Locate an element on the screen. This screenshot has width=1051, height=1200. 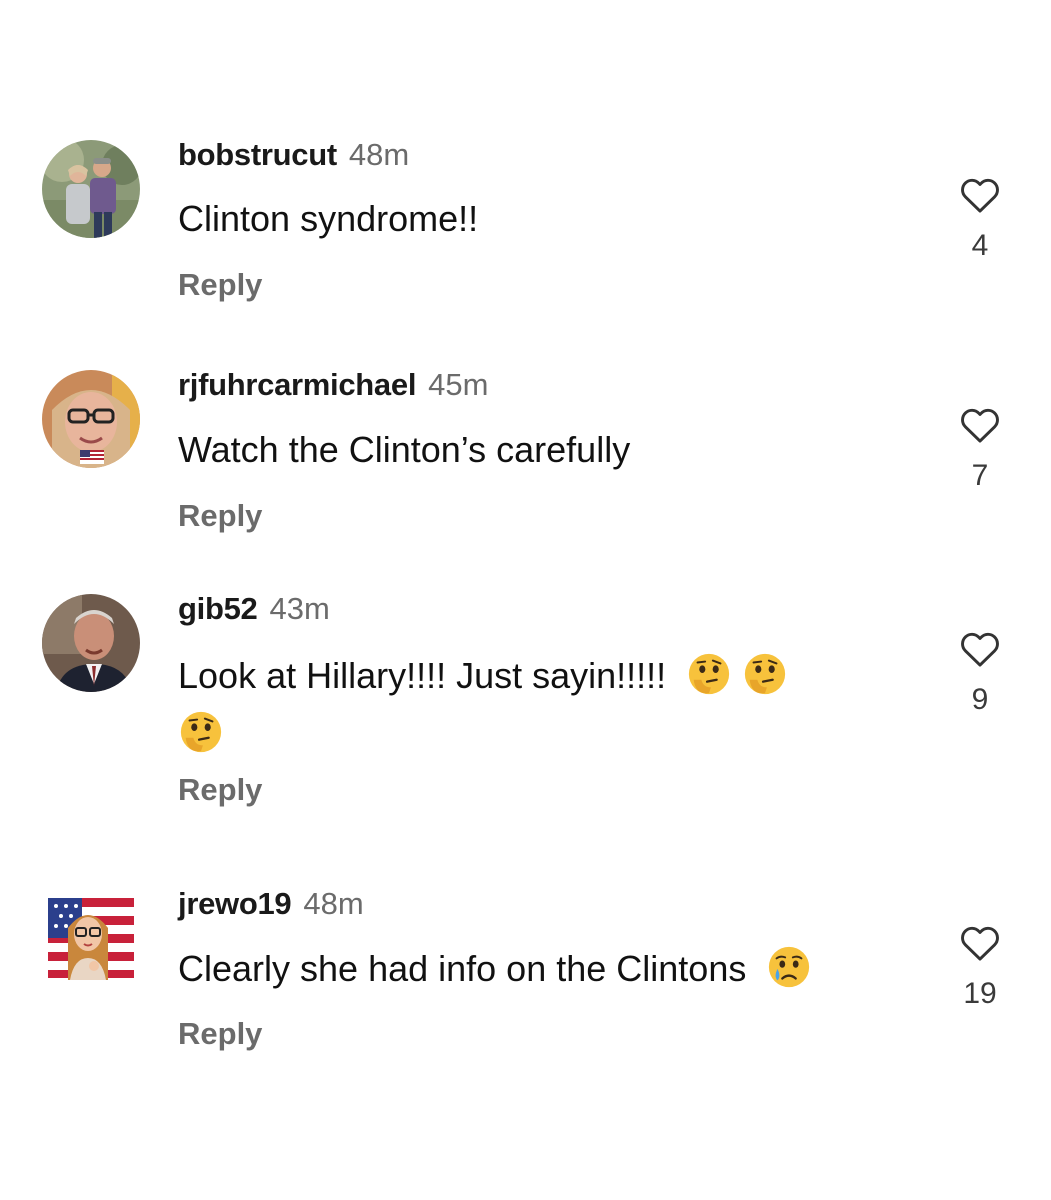
username: rjfuhrcarmichael is located at coordinates (297, 384).